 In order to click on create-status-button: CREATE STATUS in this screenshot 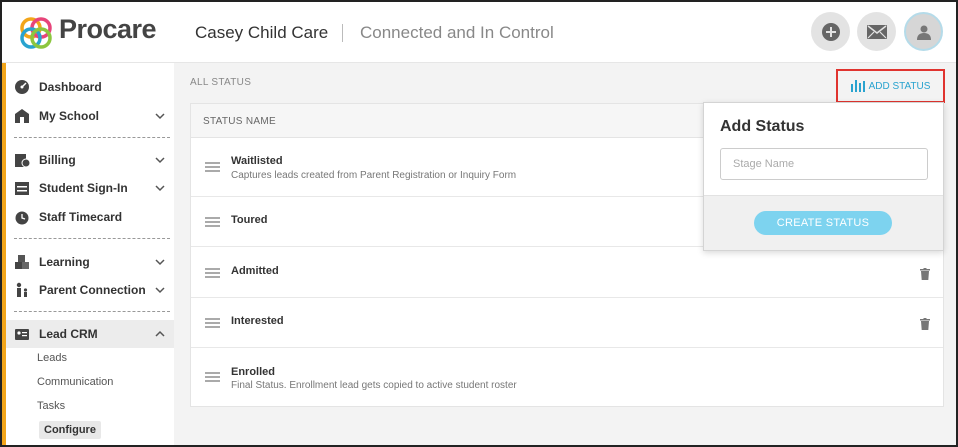, I will do `click(823, 223)`.